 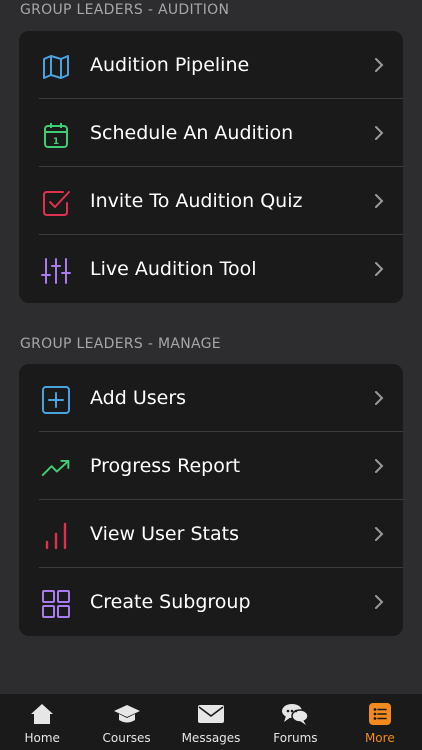 I want to click on menu-item-label: Audition Pipeline, so click(x=170, y=65).